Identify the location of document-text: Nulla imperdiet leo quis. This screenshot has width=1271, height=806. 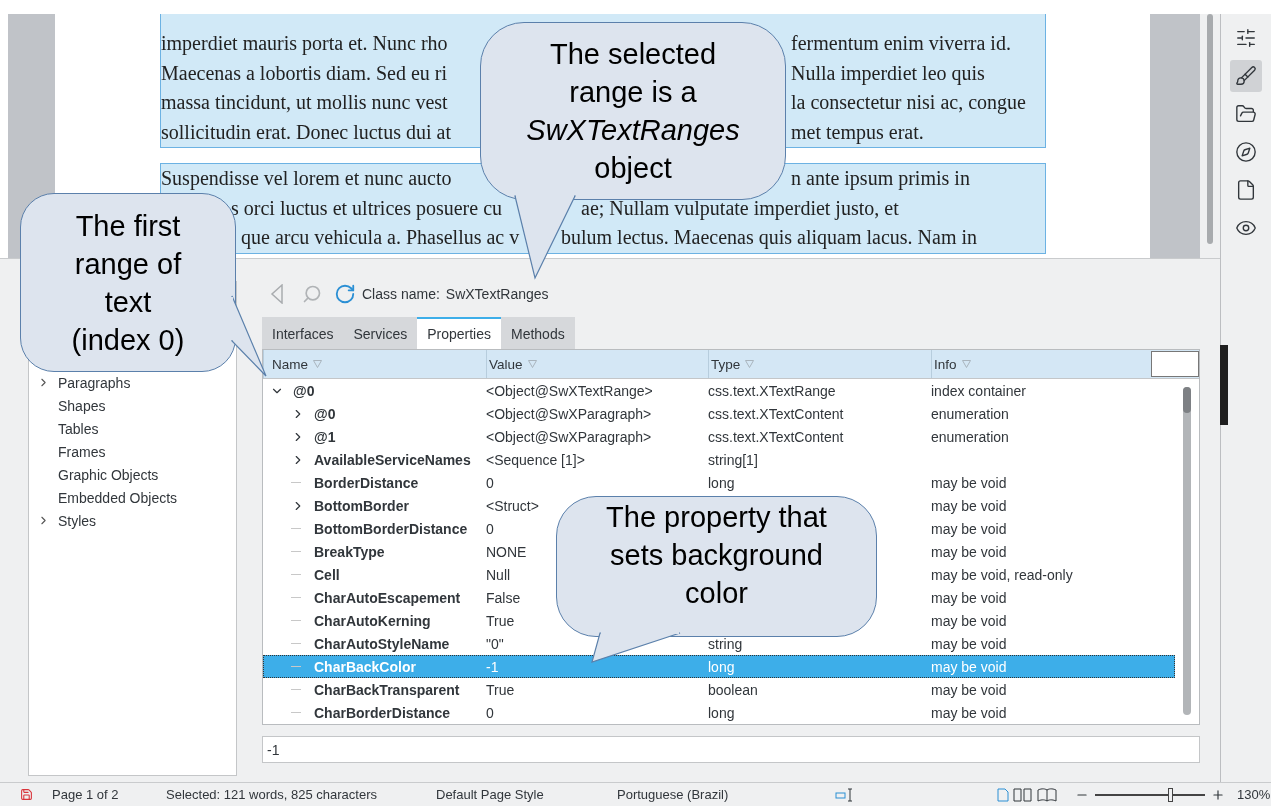
(888, 73).